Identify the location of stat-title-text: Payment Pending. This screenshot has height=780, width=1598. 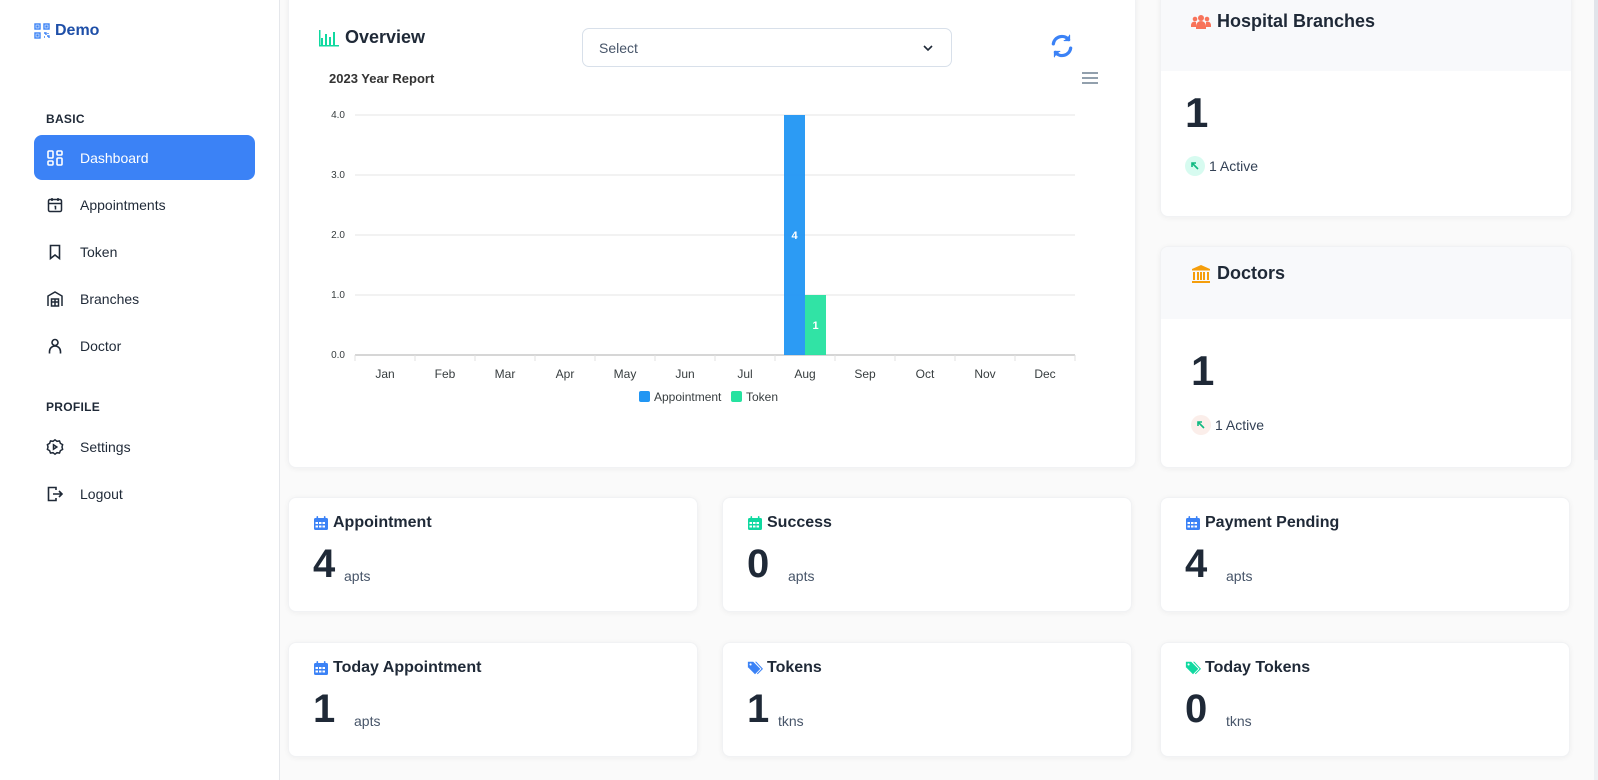
(1272, 522).